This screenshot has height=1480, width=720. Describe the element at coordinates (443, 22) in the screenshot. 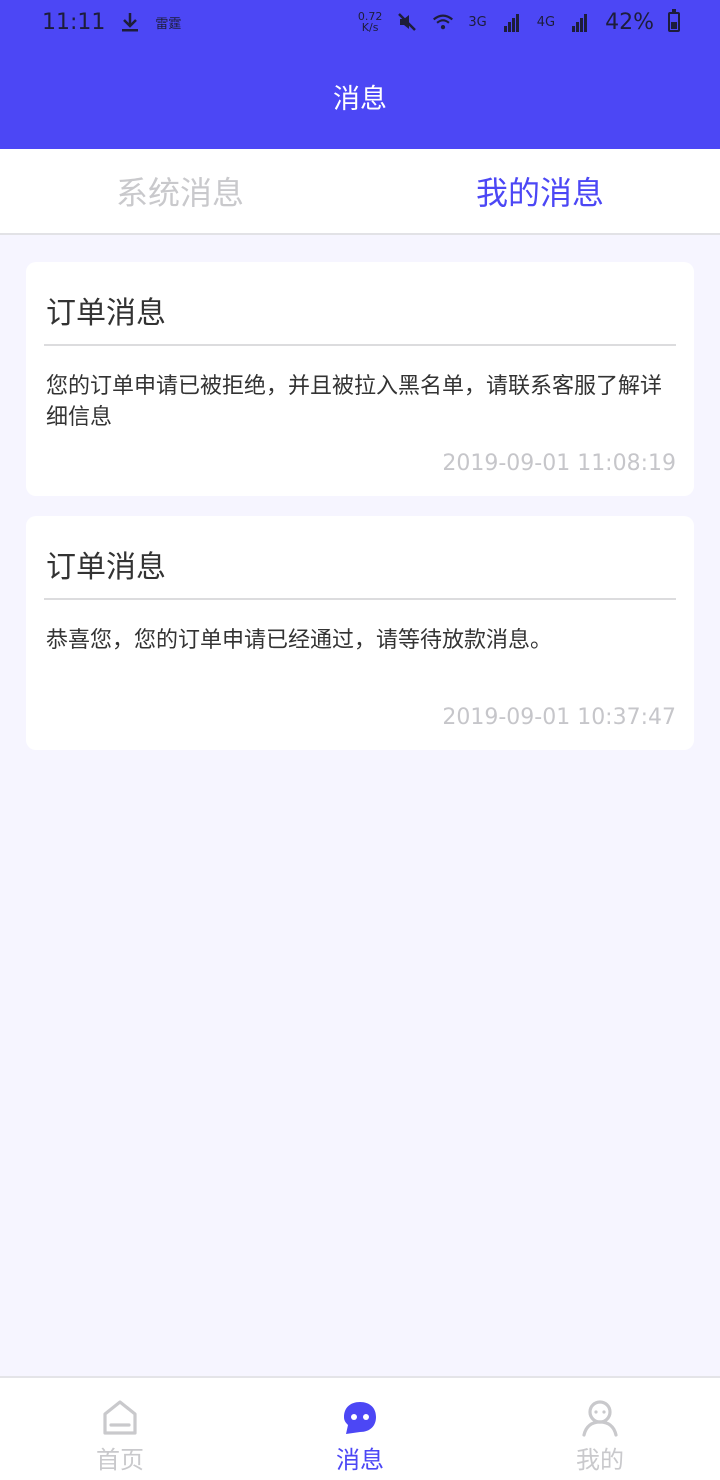

I see `wifi-icon` at that location.